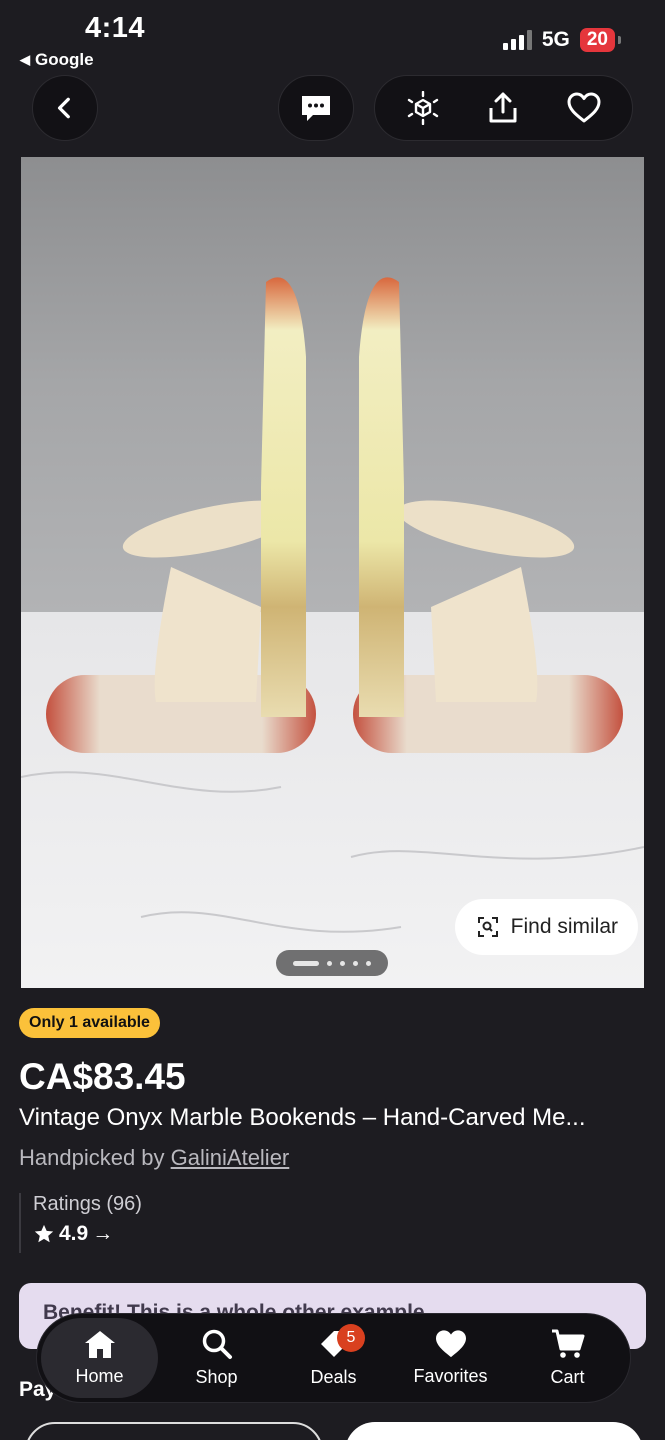  Describe the element at coordinates (74, 1233) in the screenshot. I see `rating-value: 4.9` at that location.